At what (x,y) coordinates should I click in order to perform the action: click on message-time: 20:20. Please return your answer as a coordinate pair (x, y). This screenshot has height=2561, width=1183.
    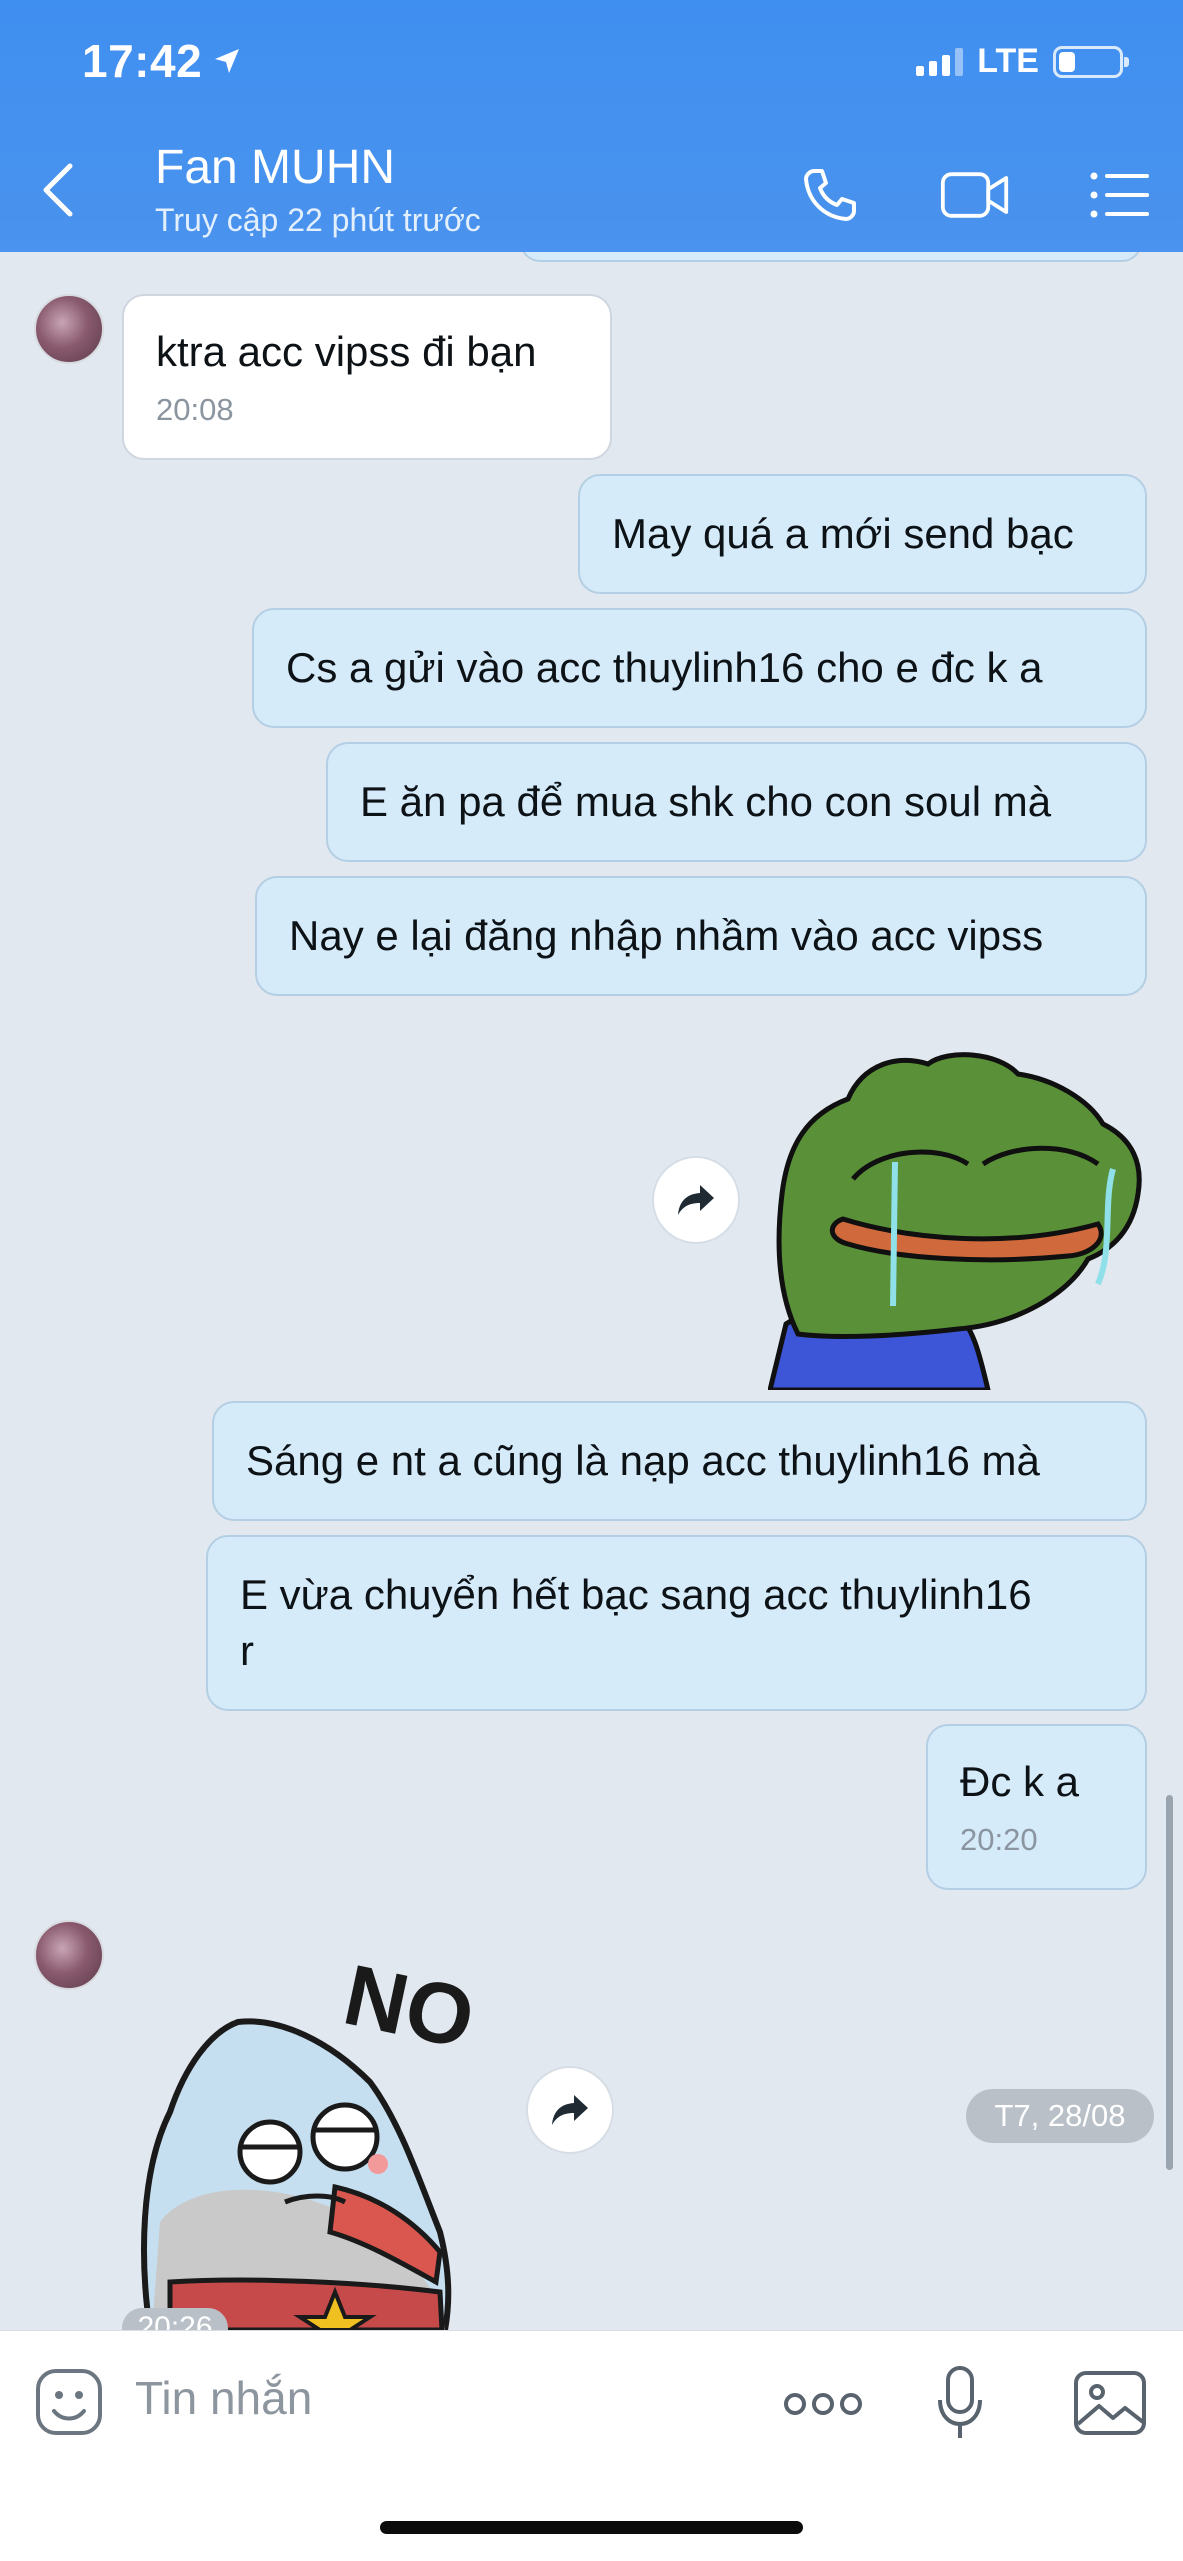
    Looking at the image, I should click on (999, 1839).